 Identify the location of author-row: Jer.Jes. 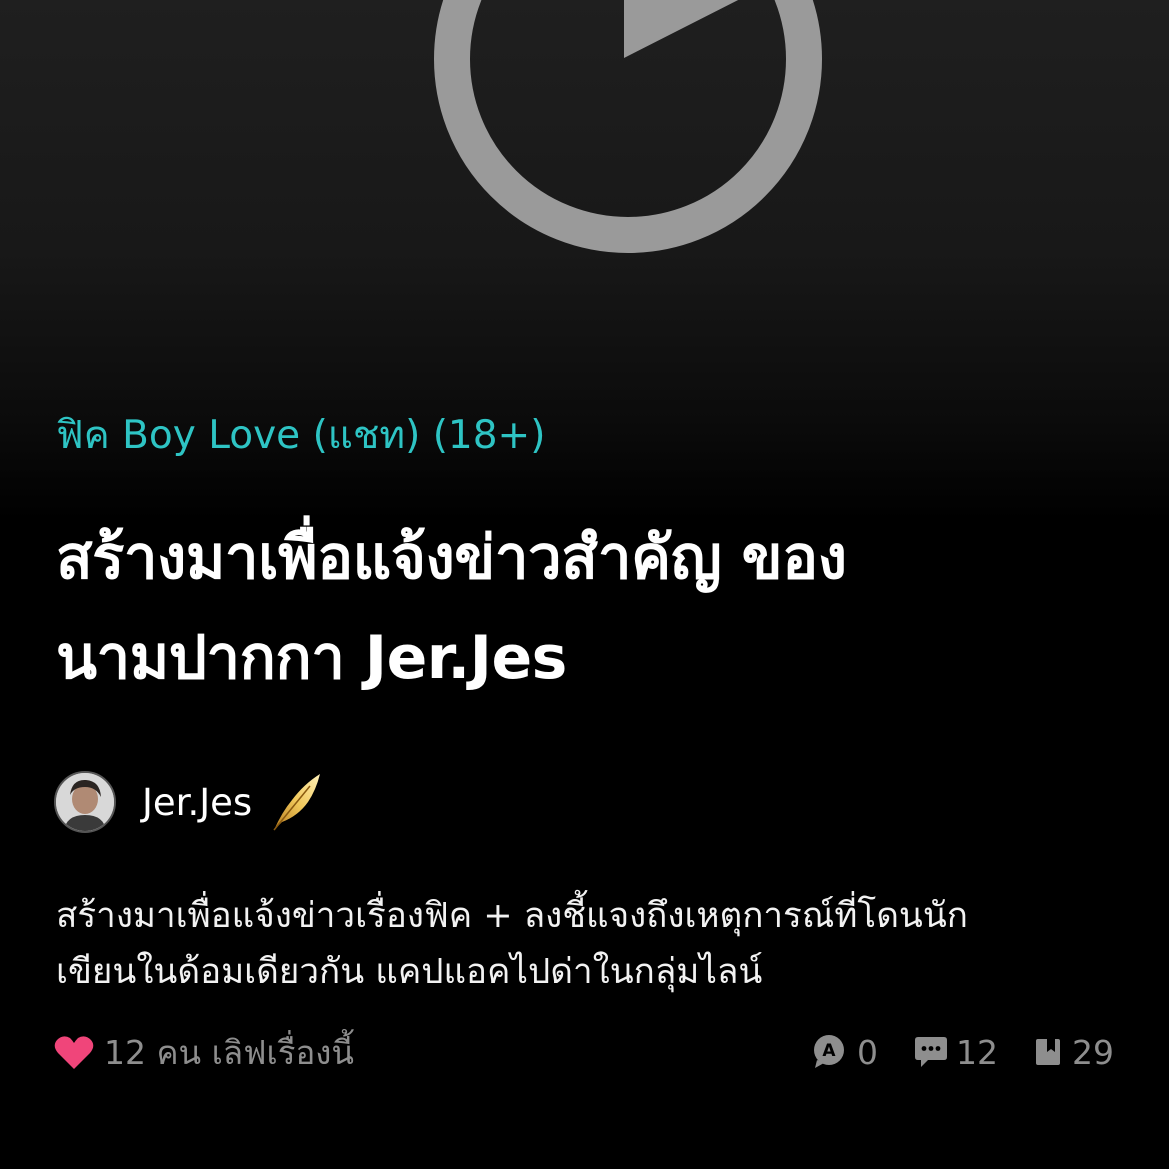
(188, 802).